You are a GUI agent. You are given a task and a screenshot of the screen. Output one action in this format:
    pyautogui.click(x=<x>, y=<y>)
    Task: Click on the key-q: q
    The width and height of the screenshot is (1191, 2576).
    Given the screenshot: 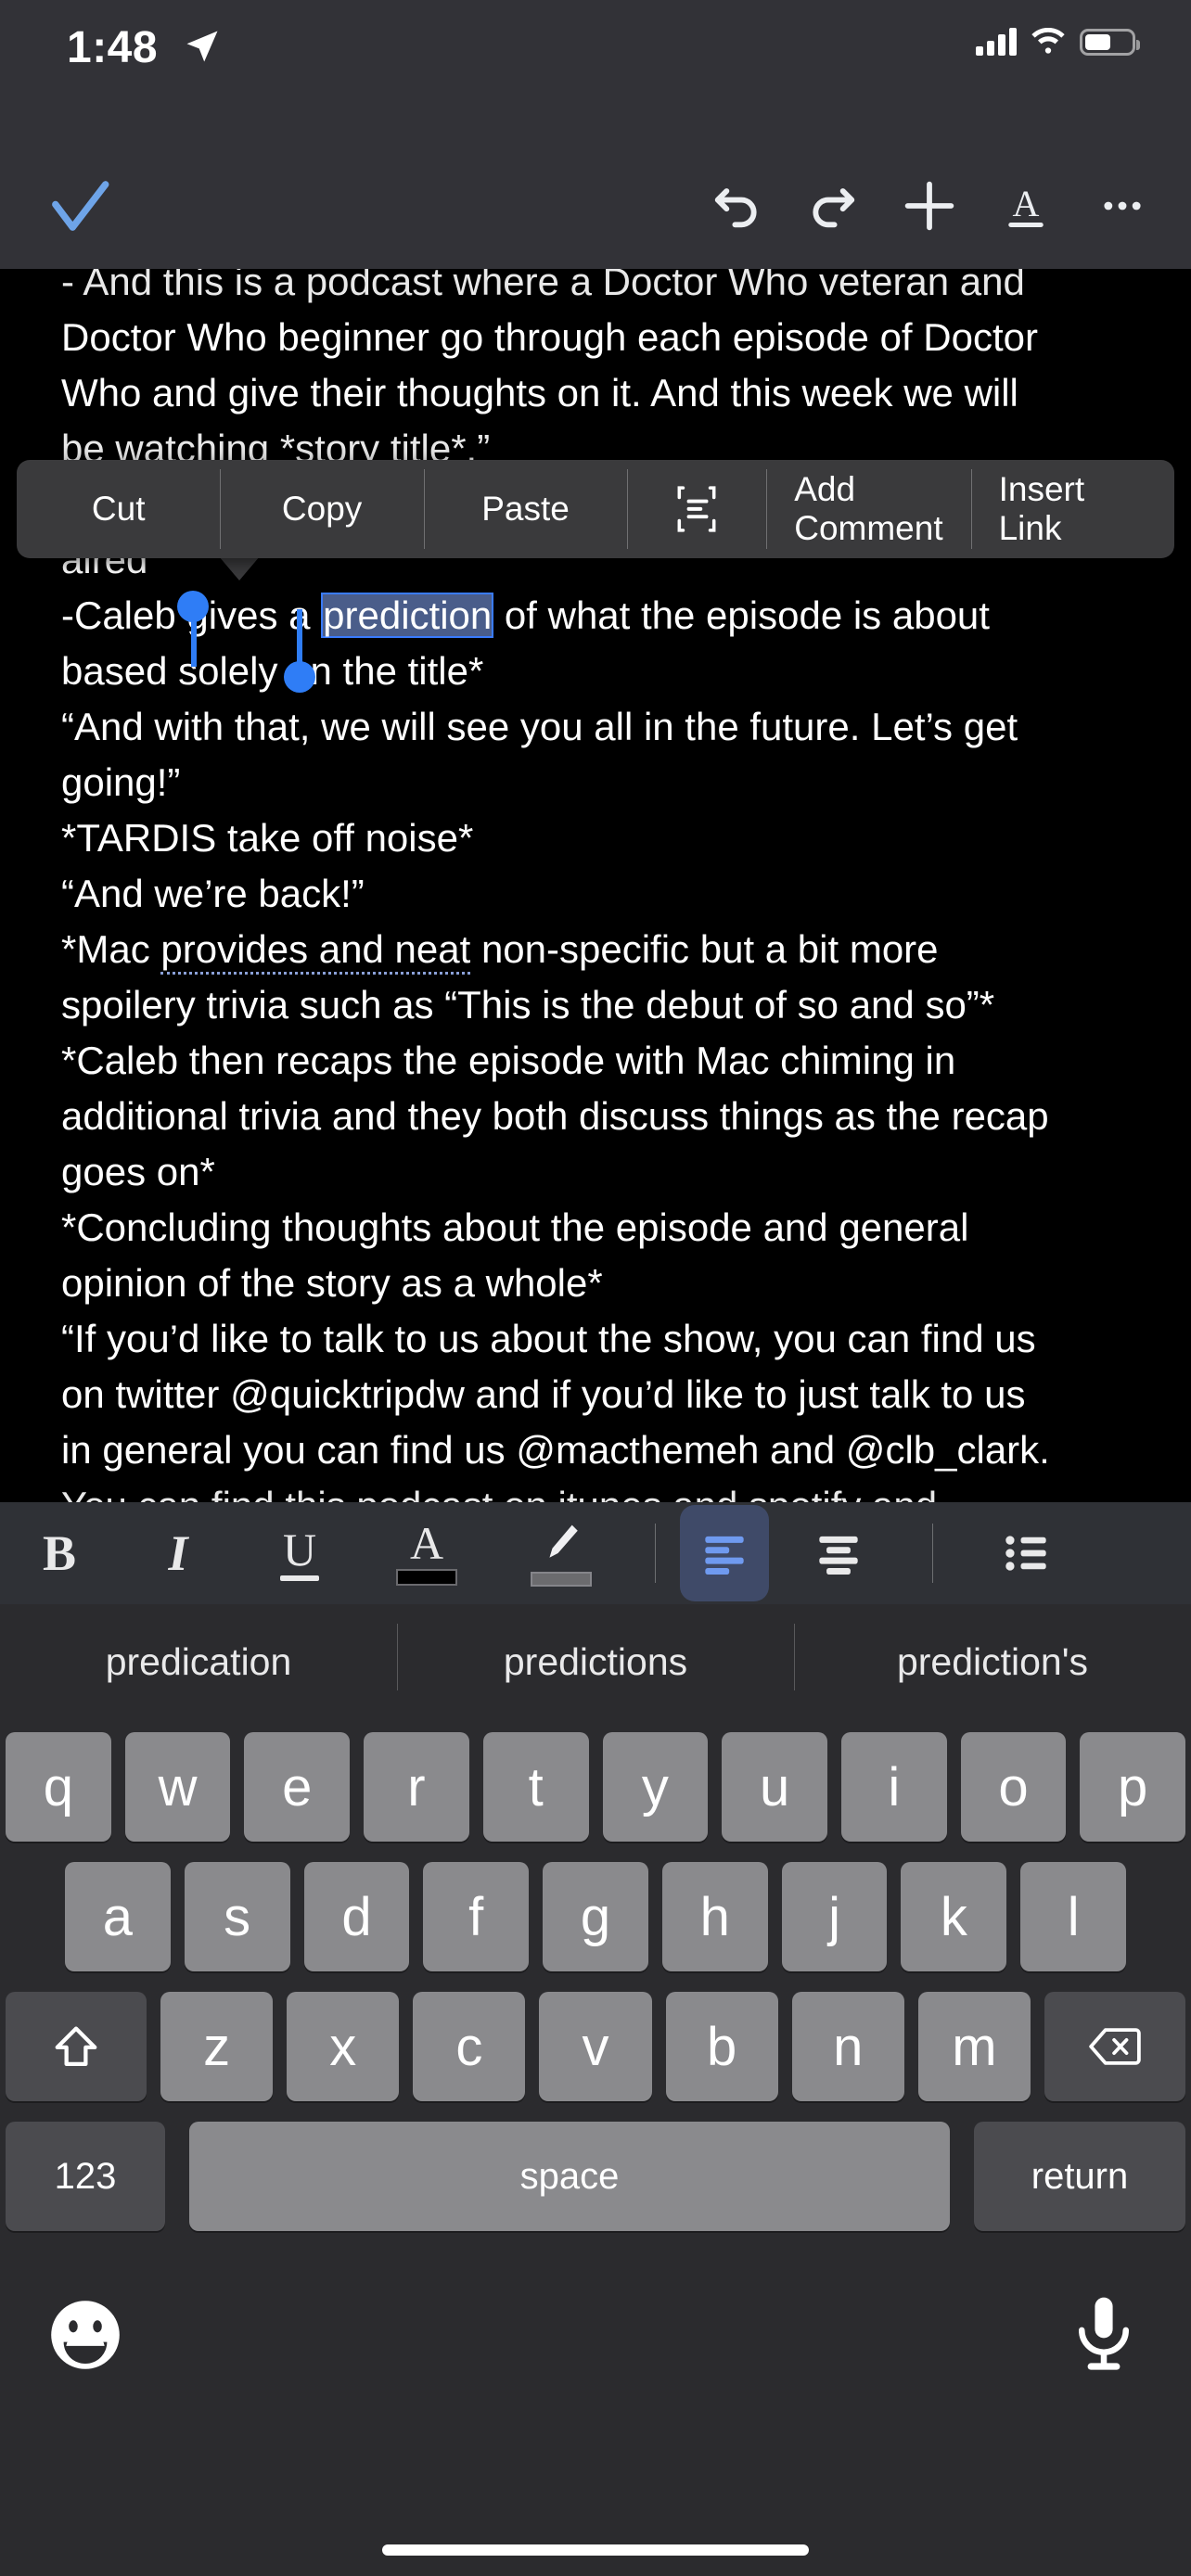 What is the action you would take?
    pyautogui.click(x=59, y=1787)
    